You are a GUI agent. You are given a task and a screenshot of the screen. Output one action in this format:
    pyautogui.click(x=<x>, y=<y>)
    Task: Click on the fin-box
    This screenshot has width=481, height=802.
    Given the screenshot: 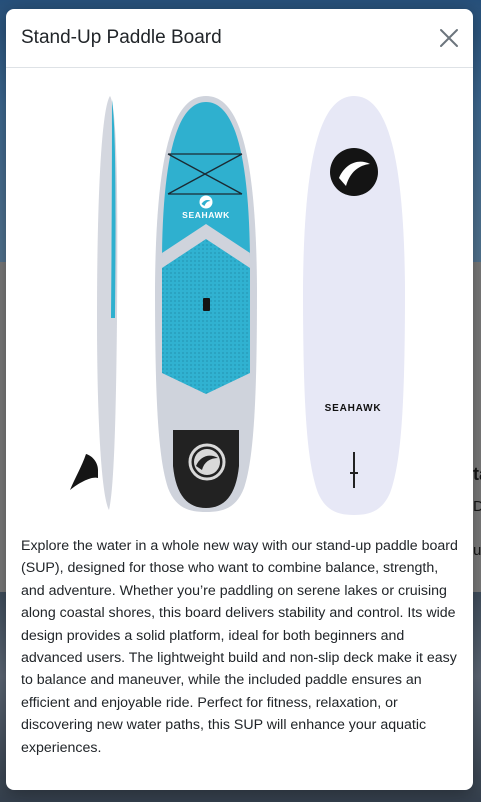 What is the action you would take?
    pyautogui.click(x=354, y=470)
    